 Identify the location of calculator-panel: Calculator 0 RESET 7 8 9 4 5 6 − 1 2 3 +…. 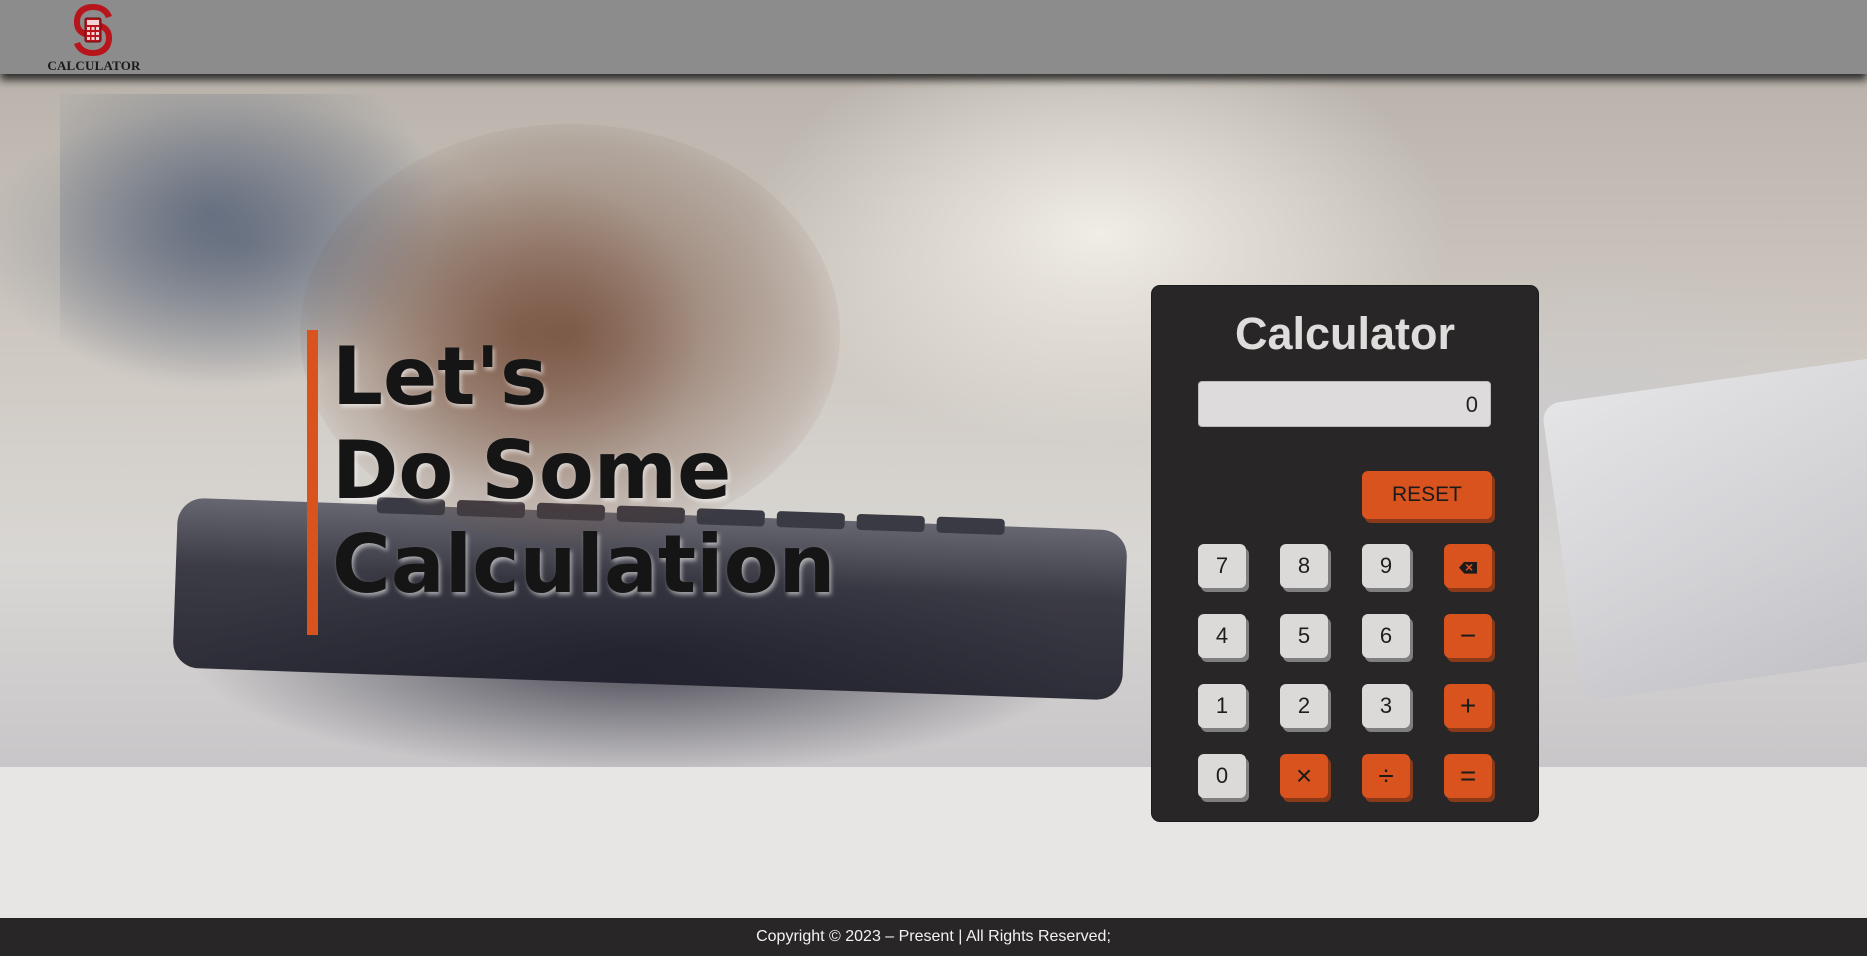
(1345, 553).